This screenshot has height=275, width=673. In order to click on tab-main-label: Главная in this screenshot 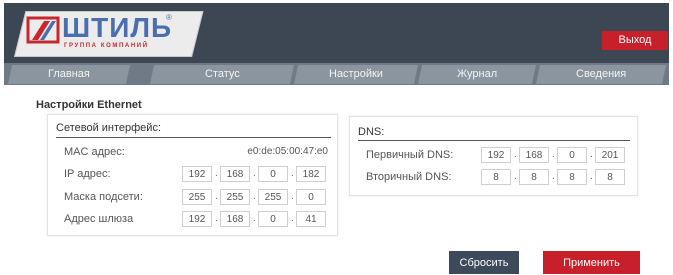, I will do `click(69, 74)`.